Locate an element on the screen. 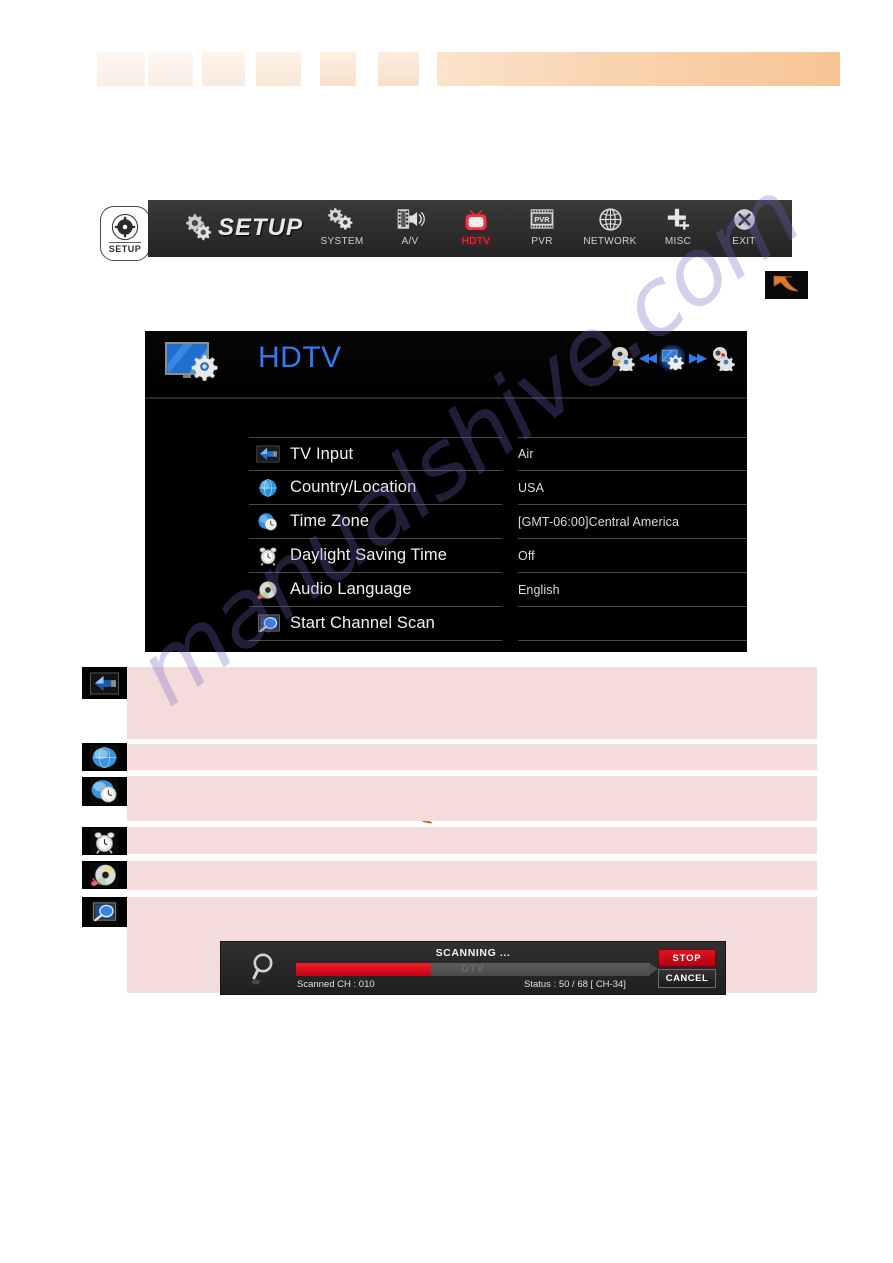 The image size is (893, 1263). film-pvr-icon: PVR is located at coordinates (542, 219).